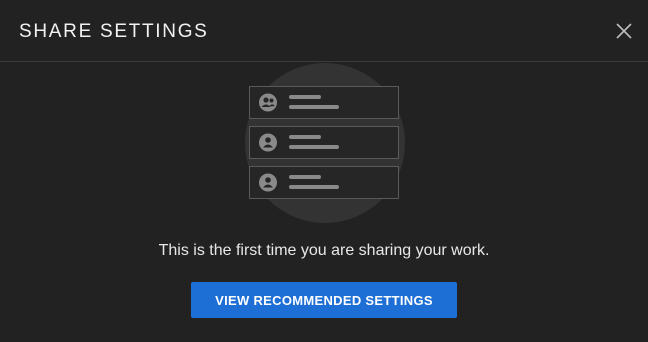 This screenshot has height=342, width=648. Describe the element at coordinates (268, 102) in the screenshot. I see `group-icon` at that location.